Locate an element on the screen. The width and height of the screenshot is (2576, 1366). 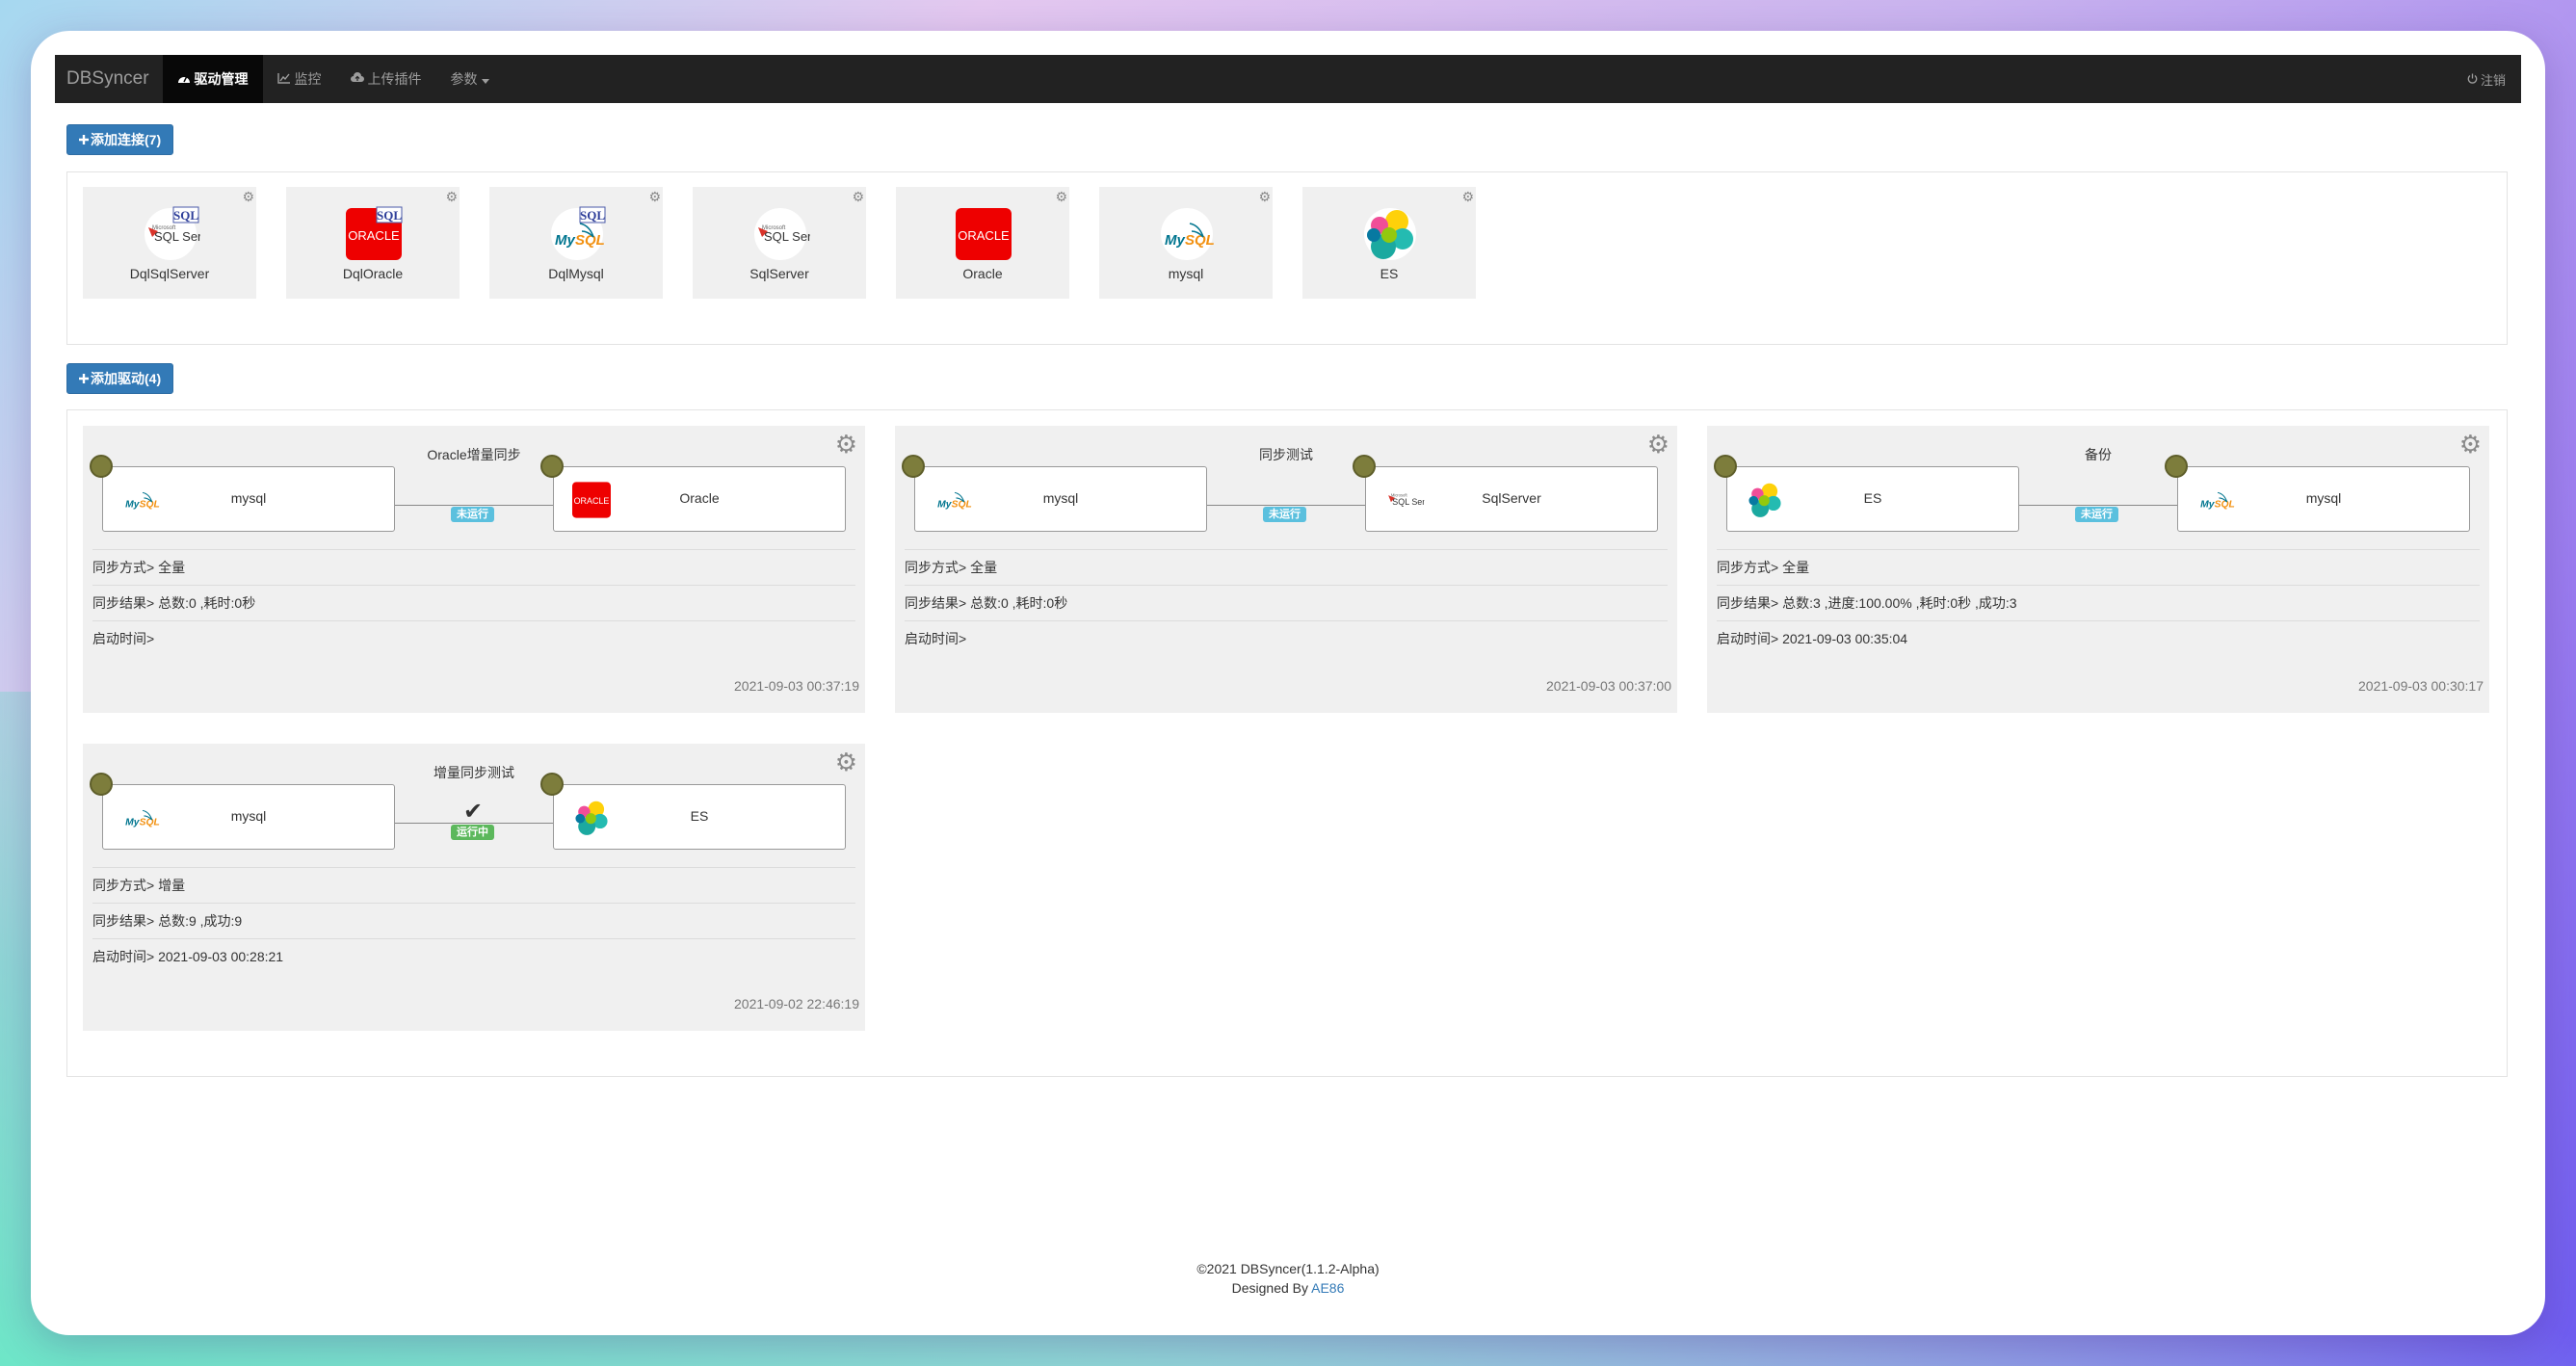
check-icon: ✔ is located at coordinates (473, 812).